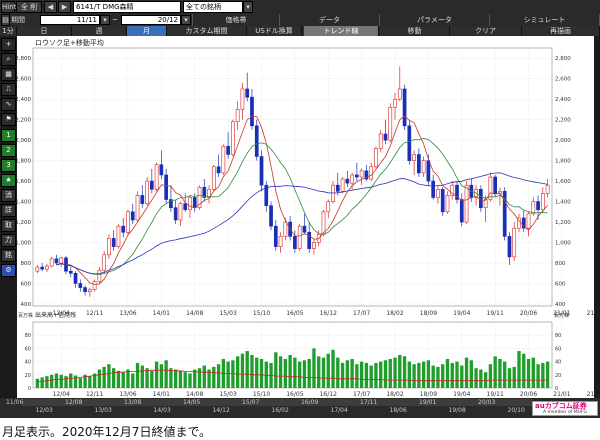 The image size is (600, 440). What do you see at coordinates (8, 74) in the screenshot?
I see `sidebar-printer-icon: ▦` at bounding box center [8, 74].